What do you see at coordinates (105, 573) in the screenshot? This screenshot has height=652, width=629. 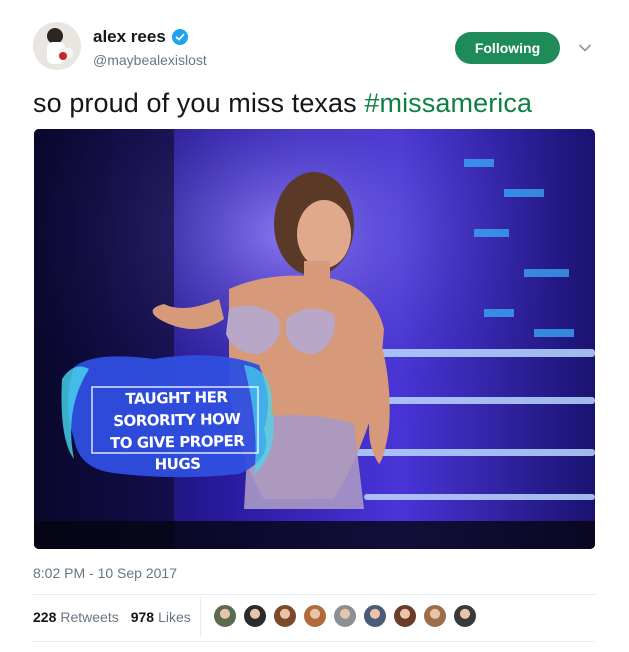 I see `tweet-timestamp: 8:02 PM - 10 Sep 2017` at bounding box center [105, 573].